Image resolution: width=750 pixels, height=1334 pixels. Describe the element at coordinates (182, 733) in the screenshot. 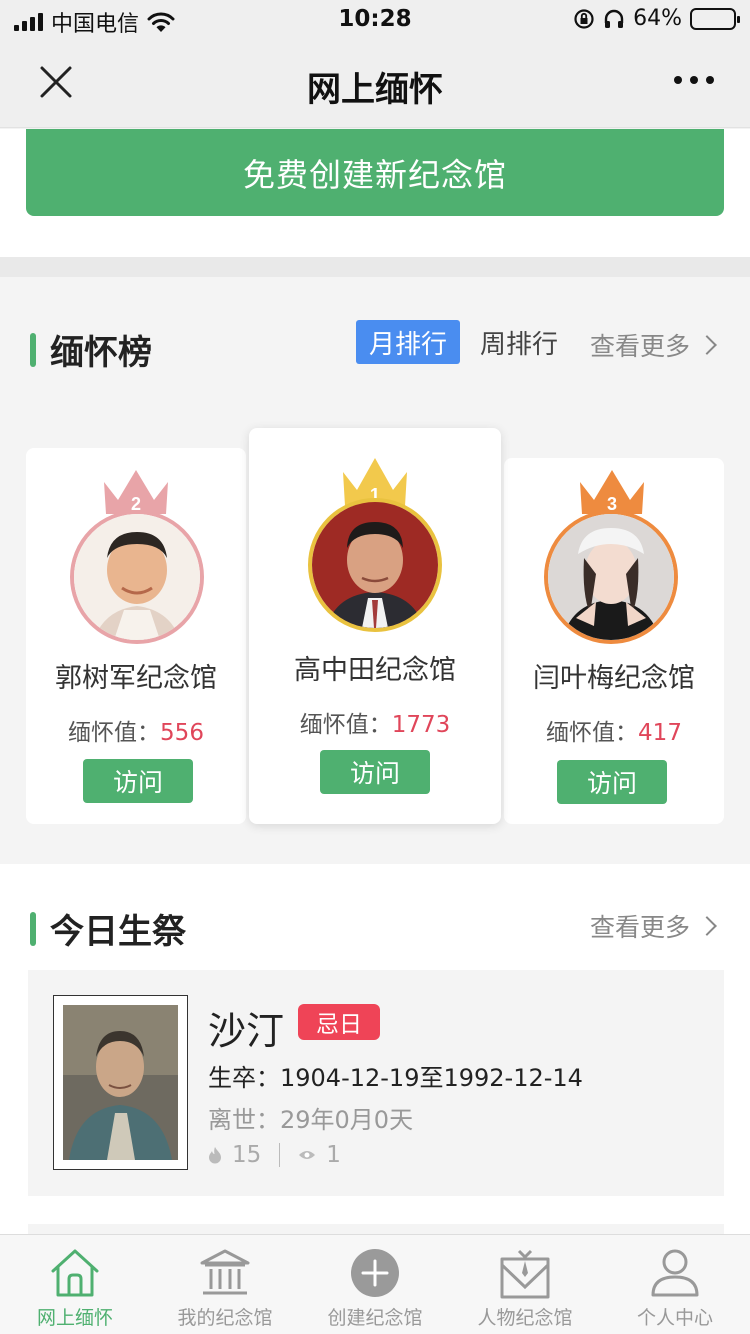

I see `value-number: 556` at that location.